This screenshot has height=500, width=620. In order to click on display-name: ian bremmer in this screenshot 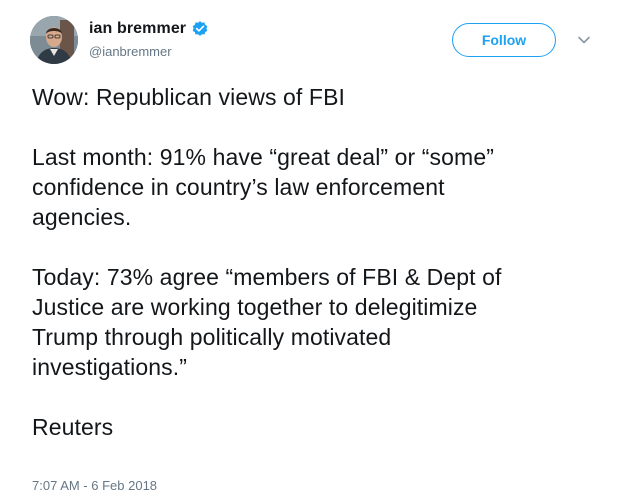, I will do `click(137, 29)`.